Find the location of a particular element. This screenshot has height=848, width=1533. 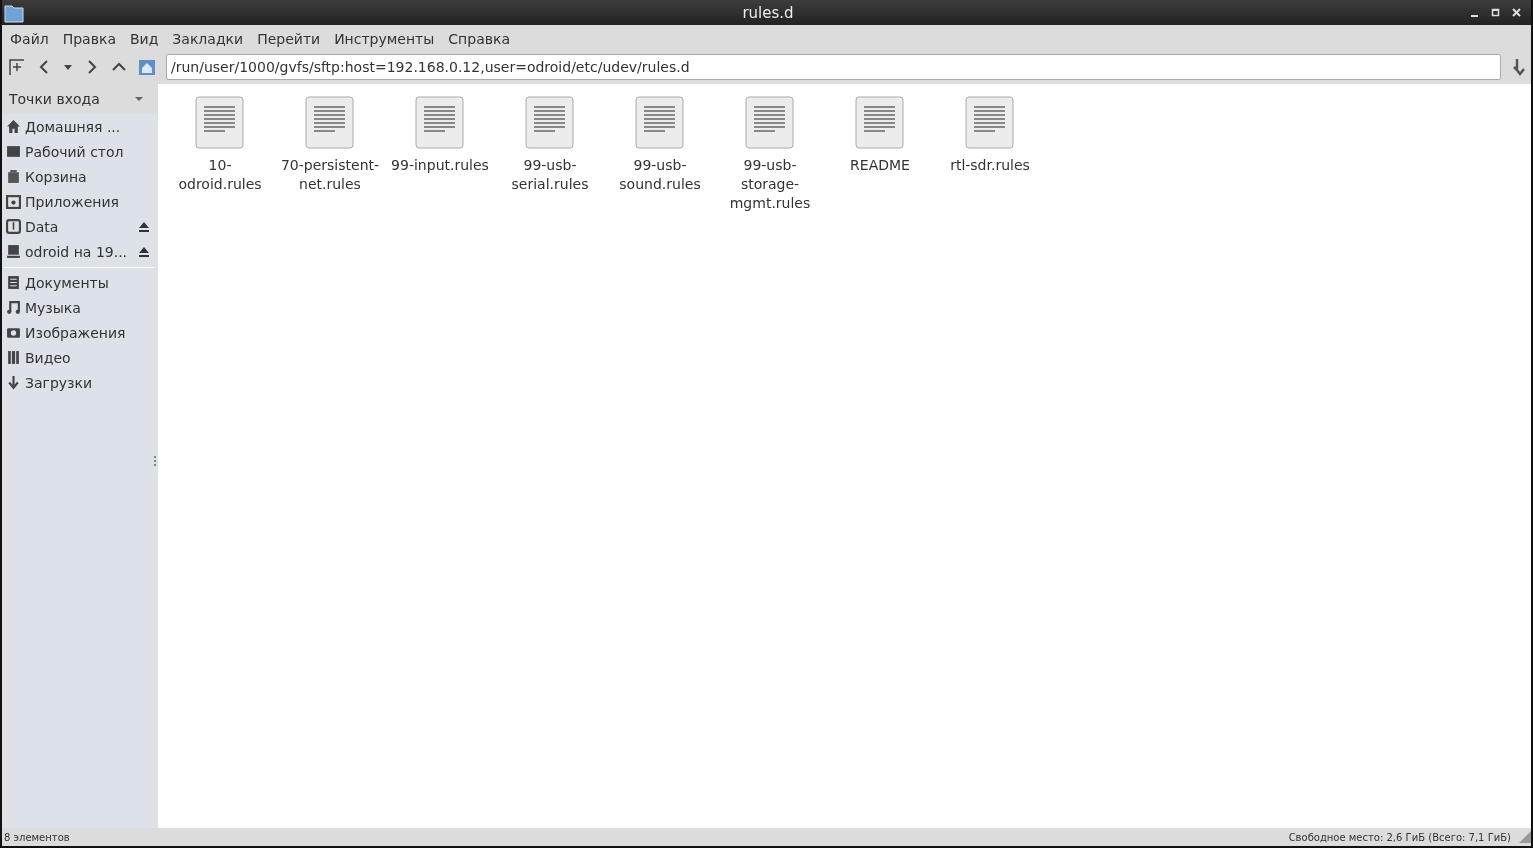

sidebar-item: Корзина is located at coordinates (80, 176).